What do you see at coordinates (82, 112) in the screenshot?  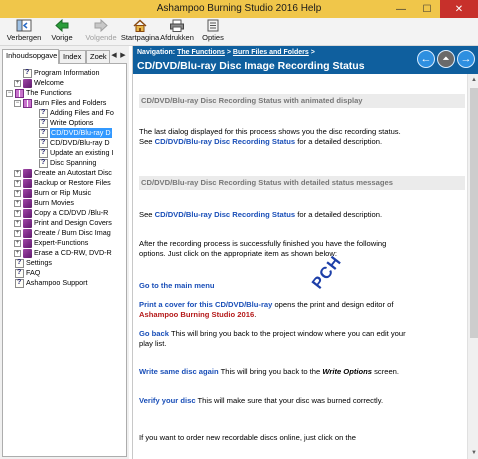 I see `tree-item-label: Adding Files and Fo` at bounding box center [82, 112].